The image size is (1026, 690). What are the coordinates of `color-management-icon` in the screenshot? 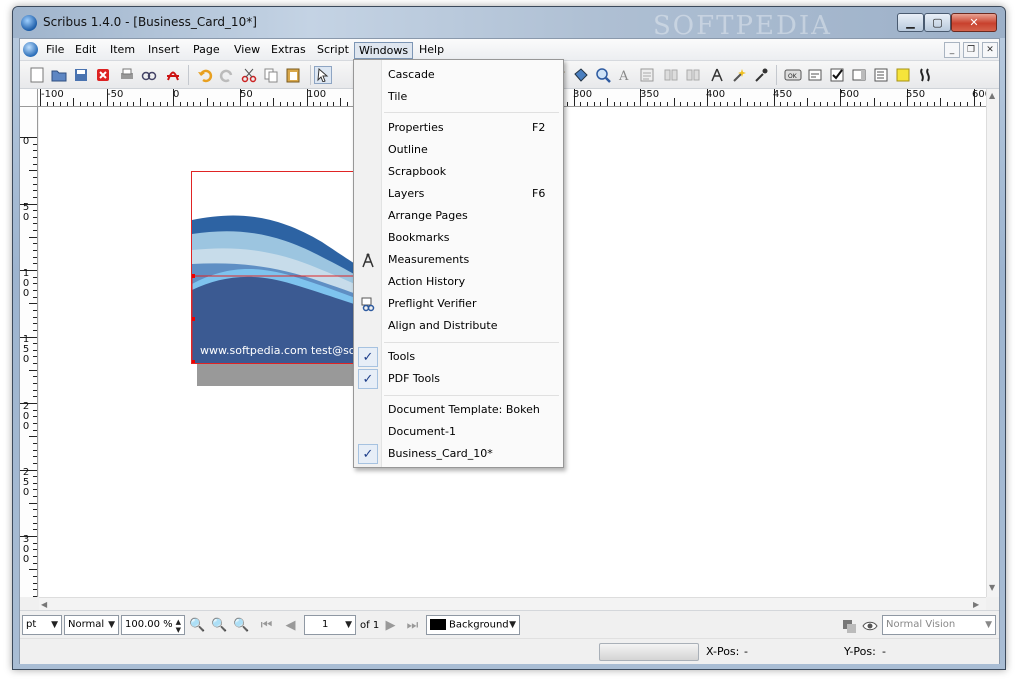 It's located at (848, 625).